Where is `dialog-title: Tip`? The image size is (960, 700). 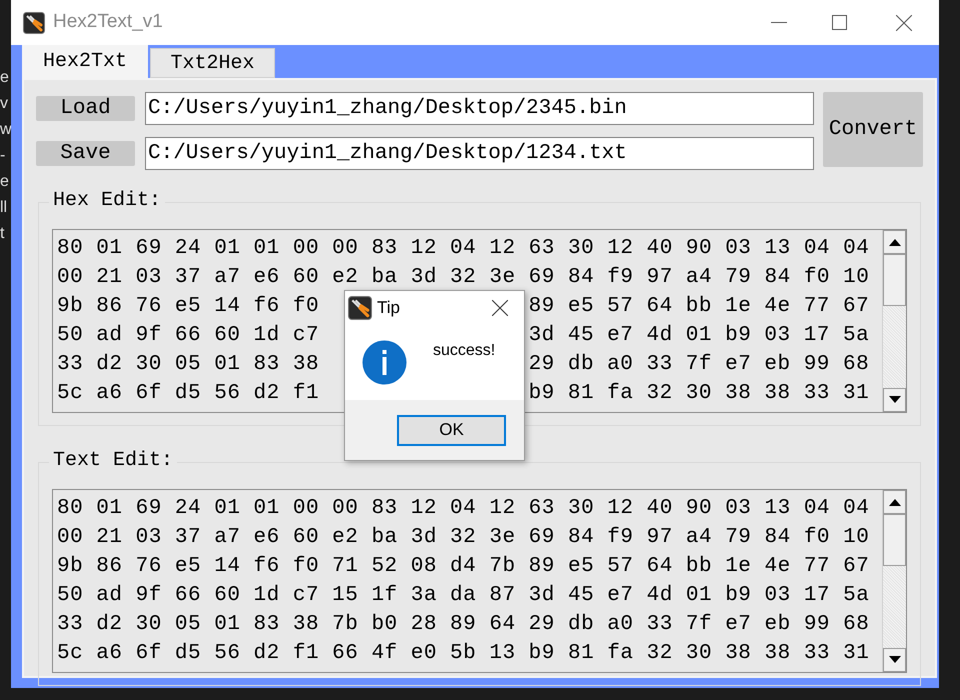 dialog-title: Tip is located at coordinates (388, 308).